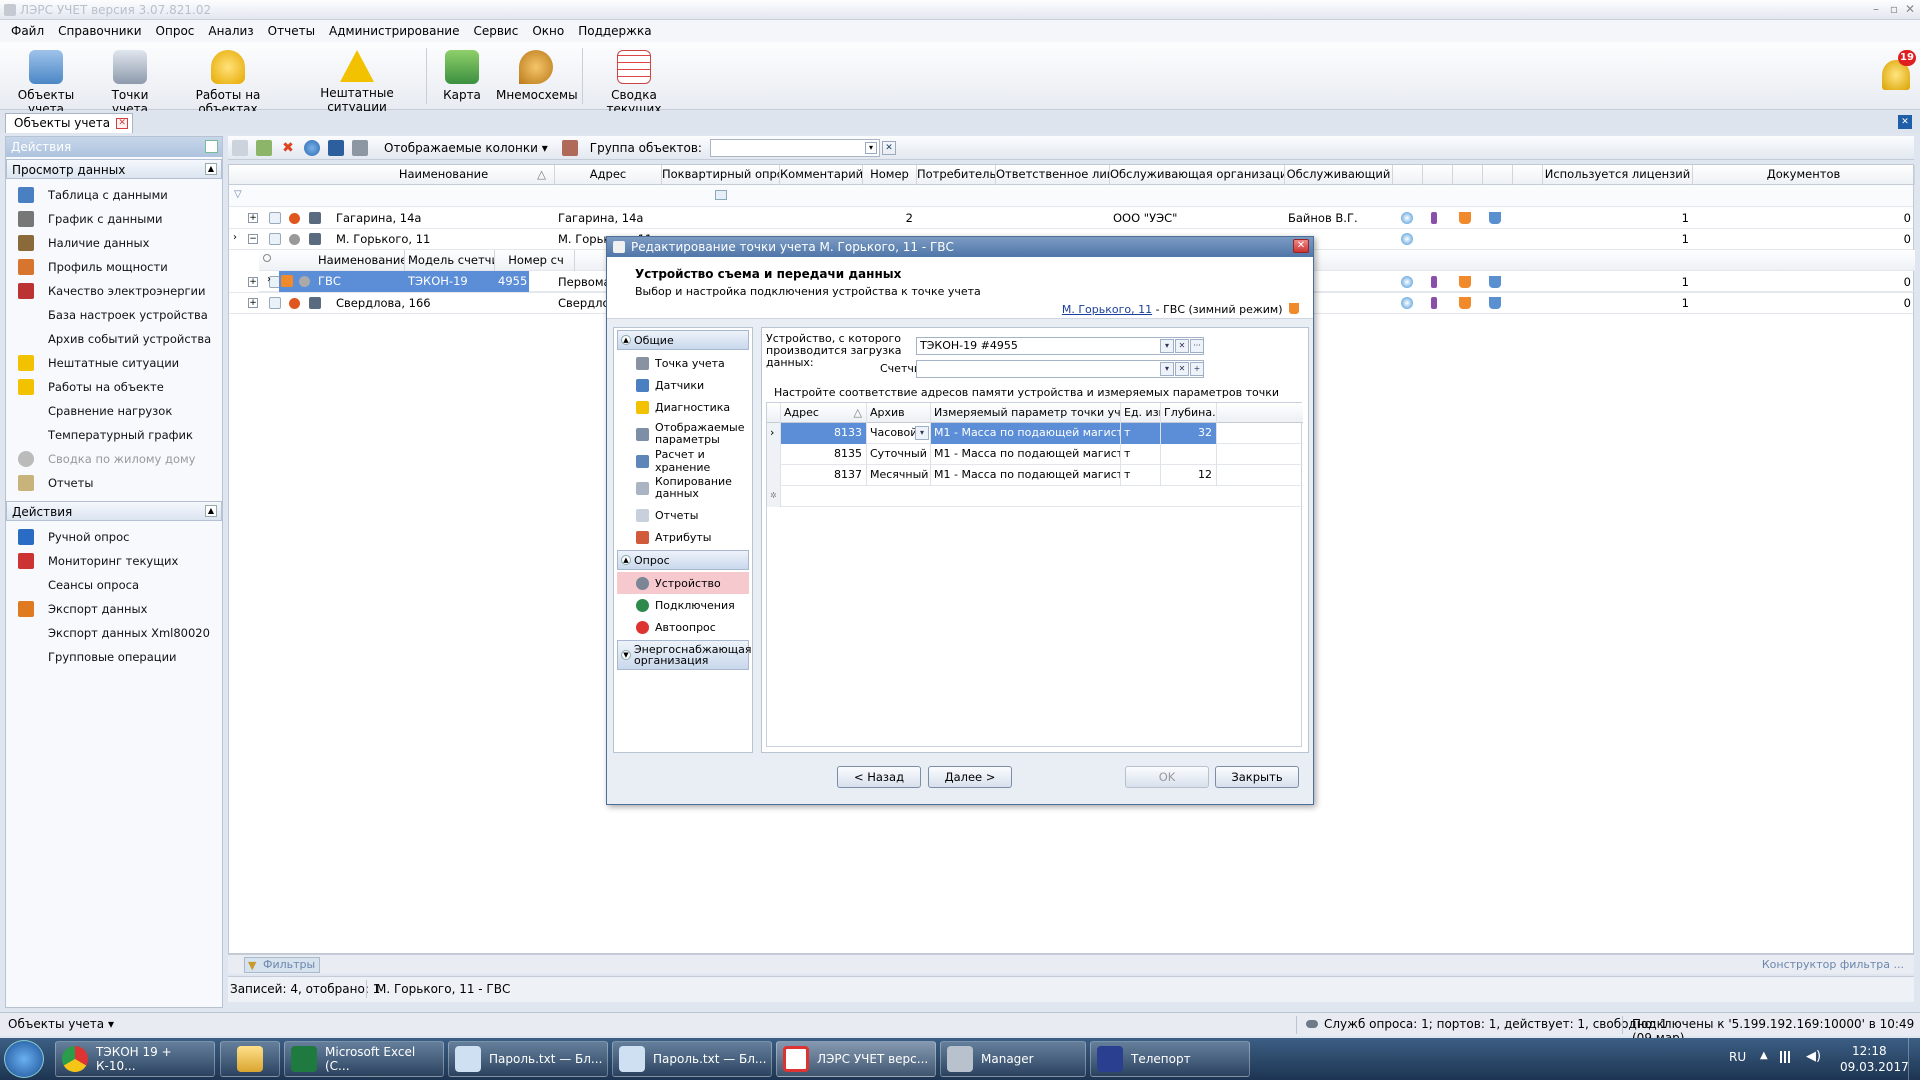 This screenshot has width=1920, height=1080. I want to click on detail-col-header: Наименование, so click(360, 260).